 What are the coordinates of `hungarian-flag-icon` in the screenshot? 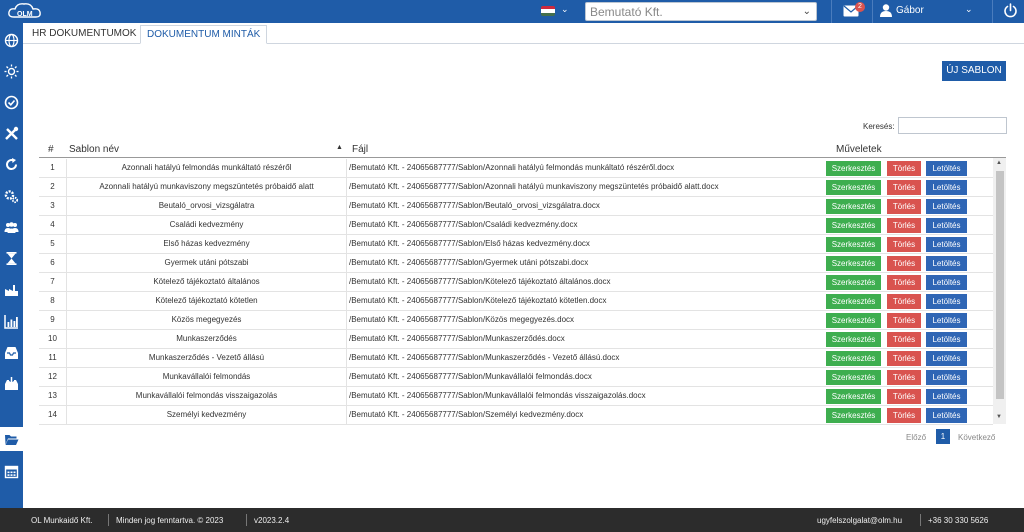 It's located at (548, 11).